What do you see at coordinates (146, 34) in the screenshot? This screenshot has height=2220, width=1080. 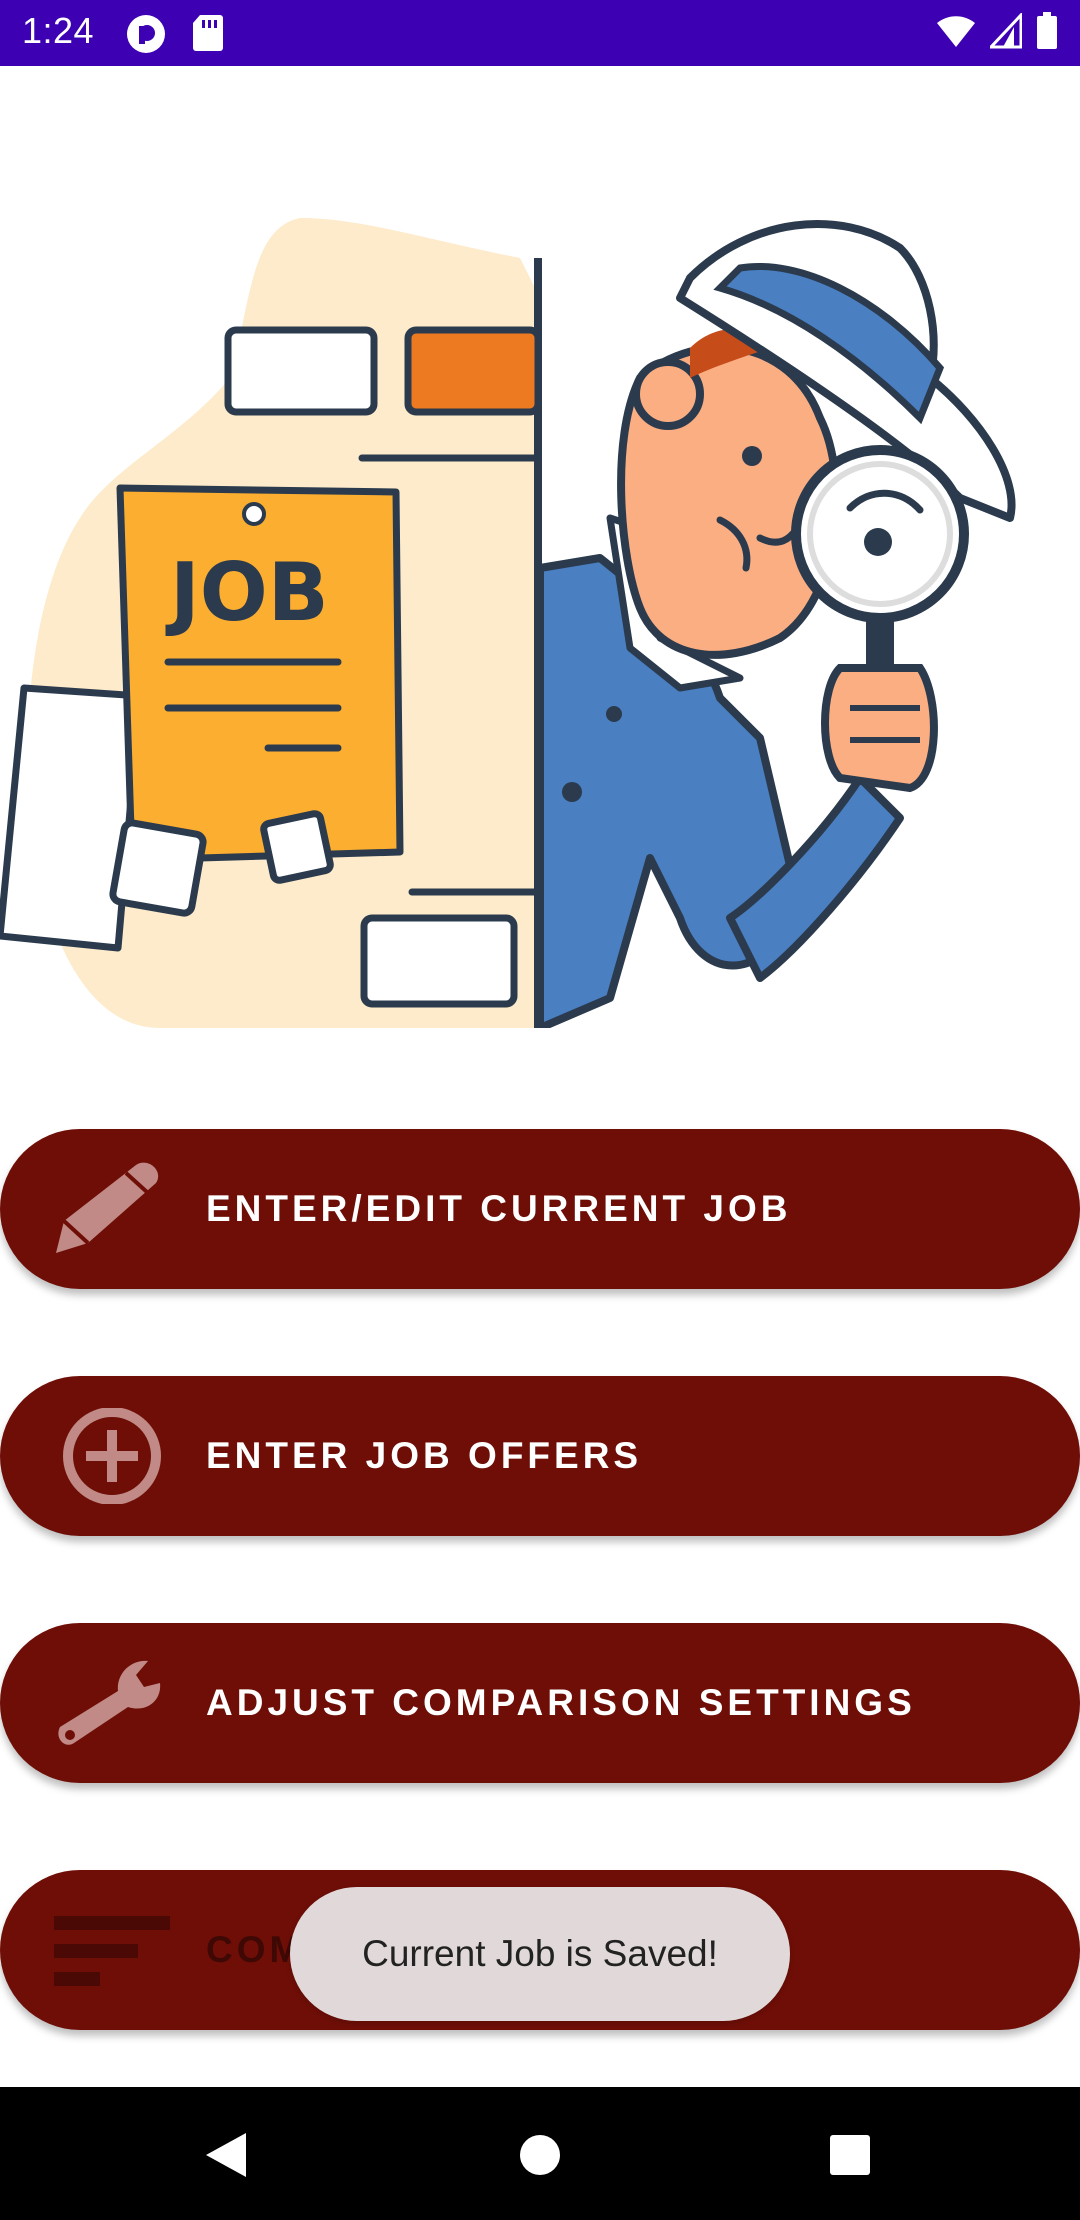 I see `pocket-casts-icon` at bounding box center [146, 34].